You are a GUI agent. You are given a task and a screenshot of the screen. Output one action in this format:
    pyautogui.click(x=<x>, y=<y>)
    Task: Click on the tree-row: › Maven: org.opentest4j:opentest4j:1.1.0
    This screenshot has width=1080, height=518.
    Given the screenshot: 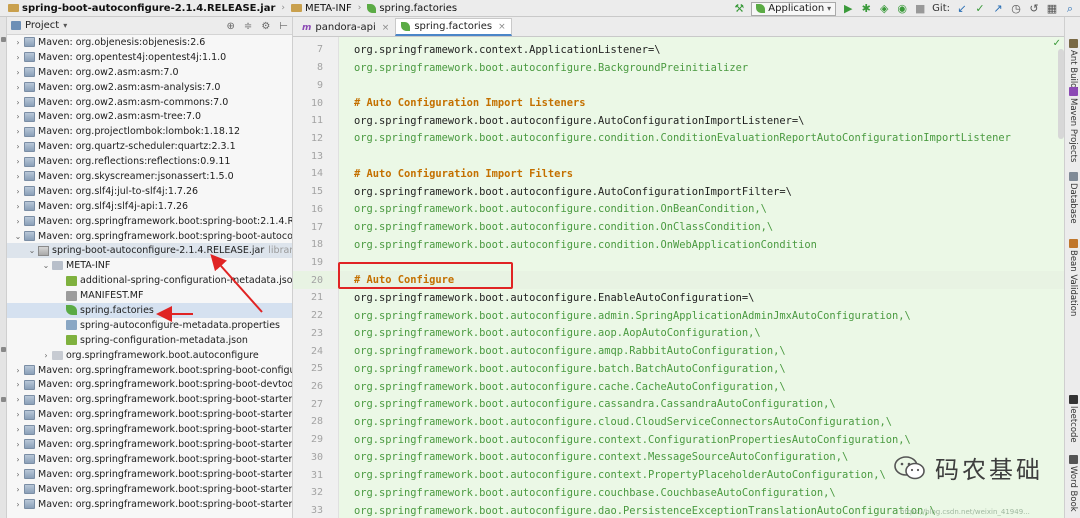 What is the action you would take?
    pyautogui.click(x=149, y=57)
    